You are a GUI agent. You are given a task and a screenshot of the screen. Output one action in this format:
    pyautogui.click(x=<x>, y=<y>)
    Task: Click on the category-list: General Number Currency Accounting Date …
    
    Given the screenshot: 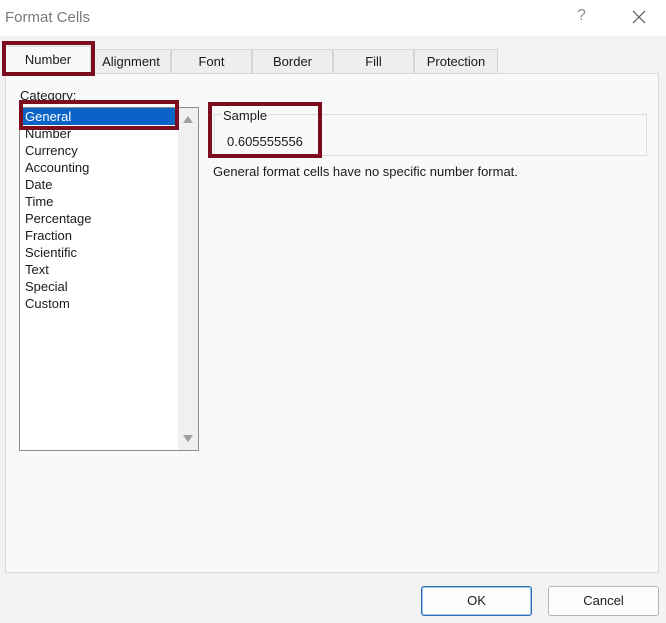 What is the action you would take?
    pyautogui.click(x=99, y=210)
    